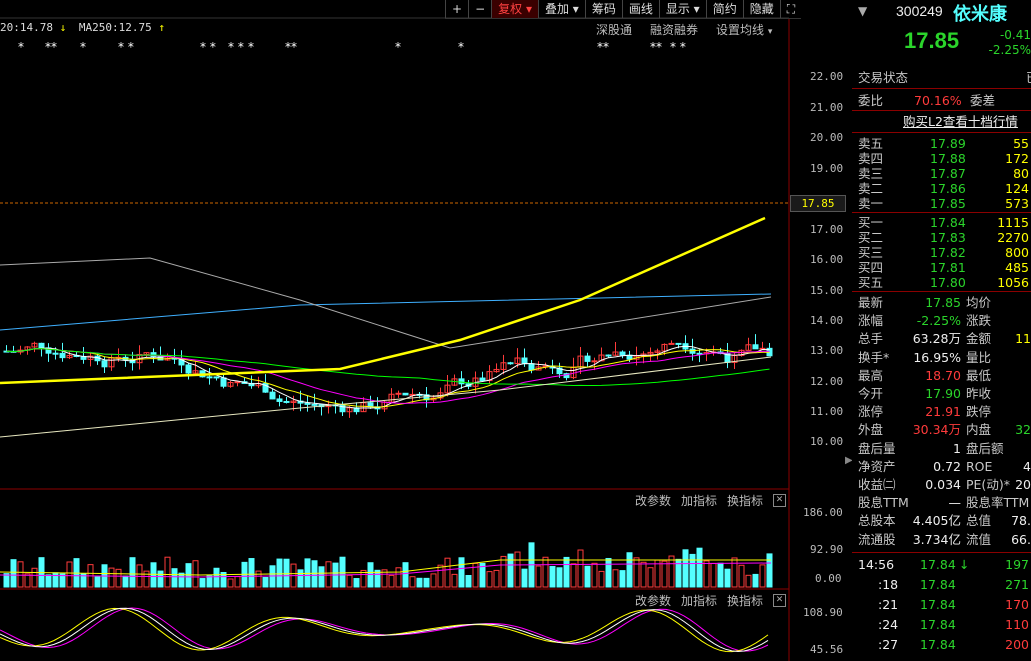 The image size is (1031, 661). I want to click on caret-down-icon: ▾, so click(770, 32).